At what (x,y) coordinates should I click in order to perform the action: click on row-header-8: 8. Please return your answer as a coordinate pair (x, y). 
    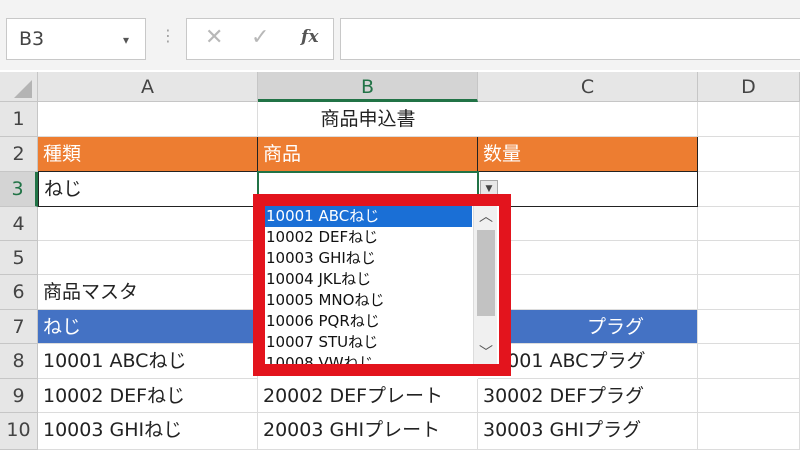
    Looking at the image, I should click on (19, 361).